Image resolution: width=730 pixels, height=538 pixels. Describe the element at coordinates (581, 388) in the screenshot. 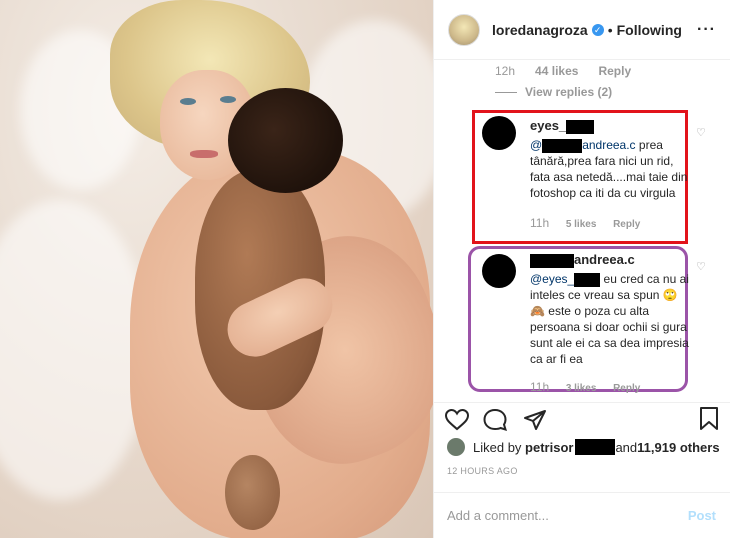

I see `comment2-likes: 3 likes` at that location.